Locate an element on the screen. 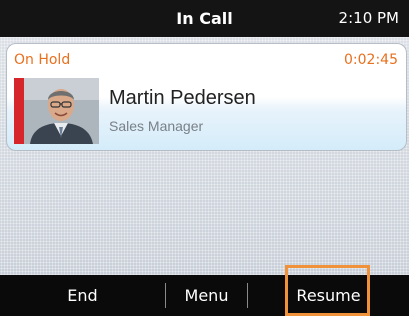 Image resolution: width=409 pixels, height=316 pixels. hold-indicator-stripe is located at coordinates (19, 111).